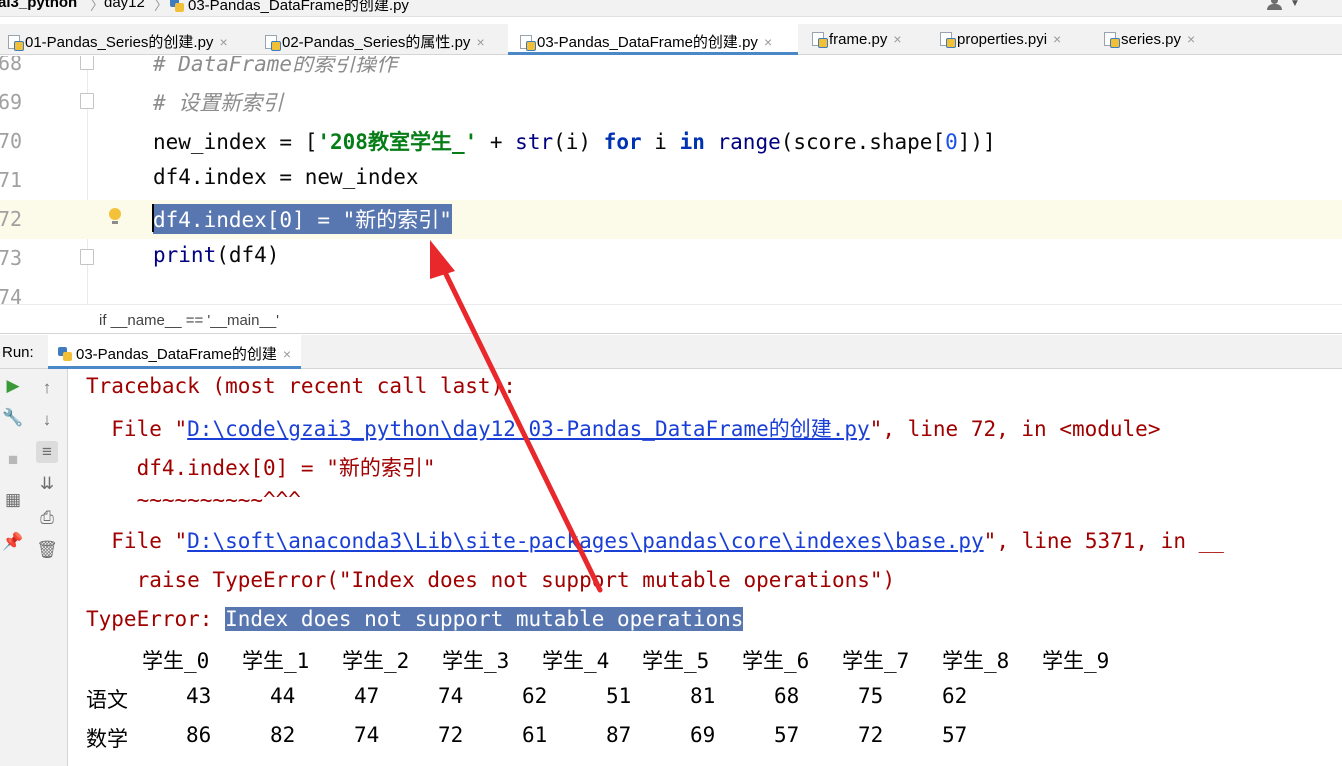 Image resolution: width=1342 pixels, height=766 pixels. Describe the element at coordinates (18, 352) in the screenshot. I see `run-label: Run:` at that location.